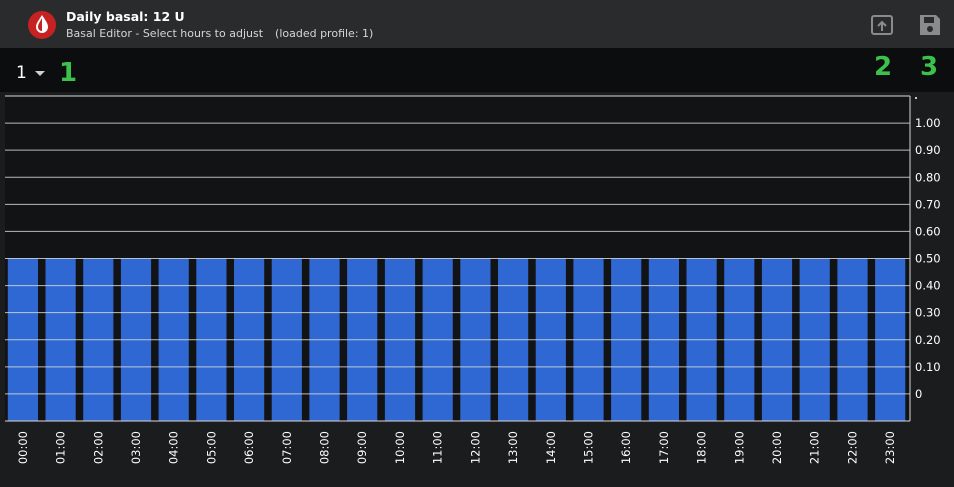 This screenshot has height=487, width=954. I want to click on x-tick-label: 20:00, so click(777, 447).